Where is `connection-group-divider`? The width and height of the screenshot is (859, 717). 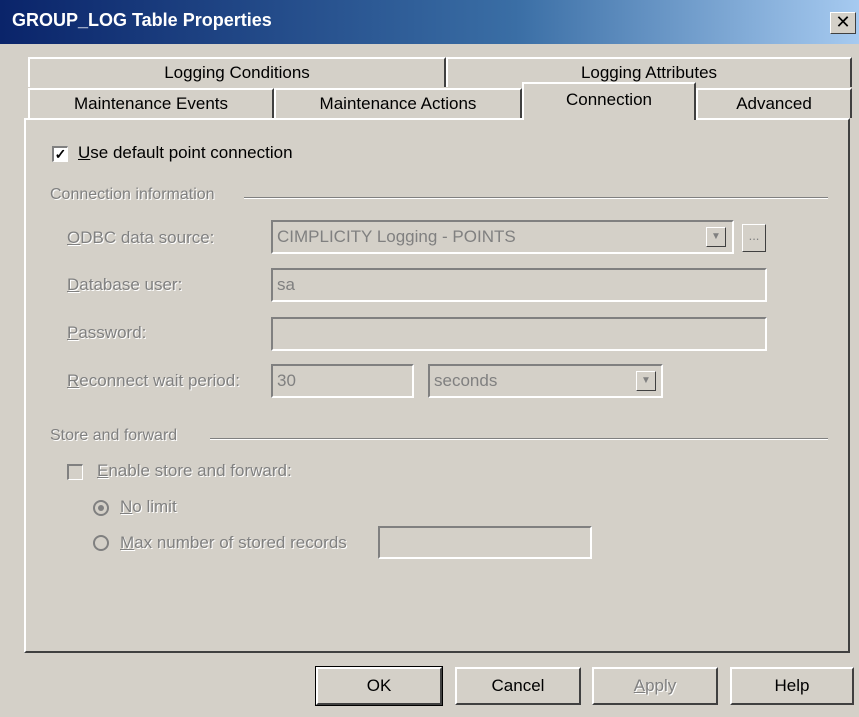
connection-group-divider is located at coordinates (536, 198).